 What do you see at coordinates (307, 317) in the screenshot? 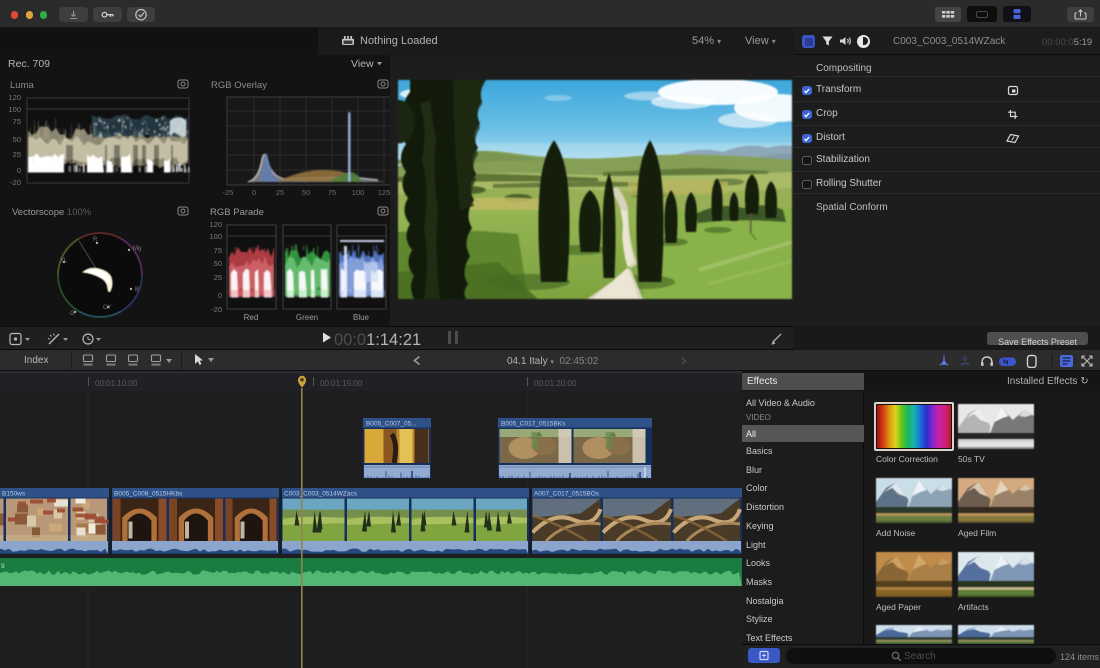
I see `svg-text: Green` at bounding box center [307, 317].